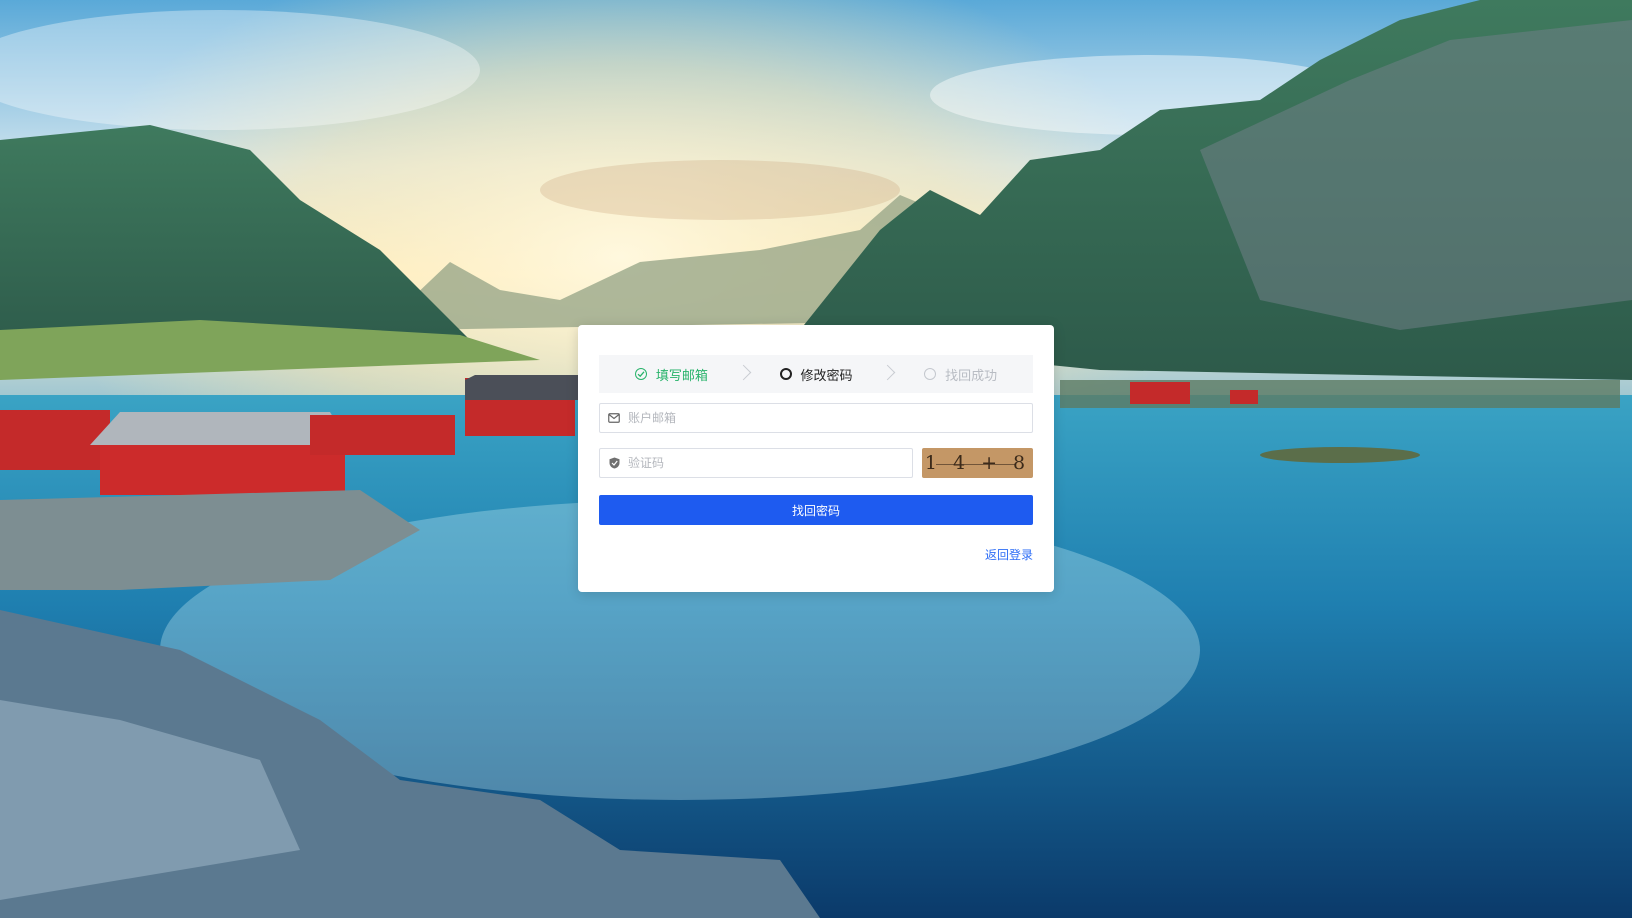 The width and height of the screenshot is (1632, 918). Describe the element at coordinates (1009, 554) in the screenshot. I see `back-to-login-link: 返回登录` at that location.